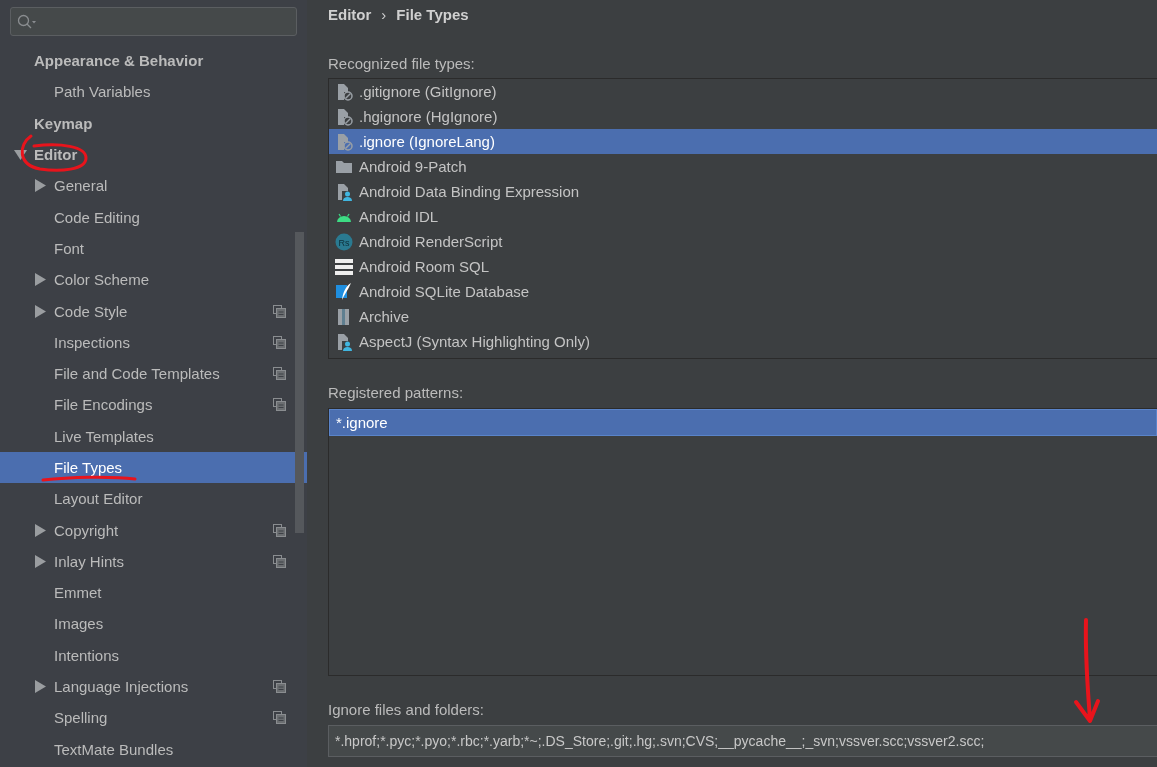 This screenshot has height=767, width=1157. Describe the element at coordinates (153, 280) in the screenshot. I see `sidebar-item: Color Scheme` at that location.